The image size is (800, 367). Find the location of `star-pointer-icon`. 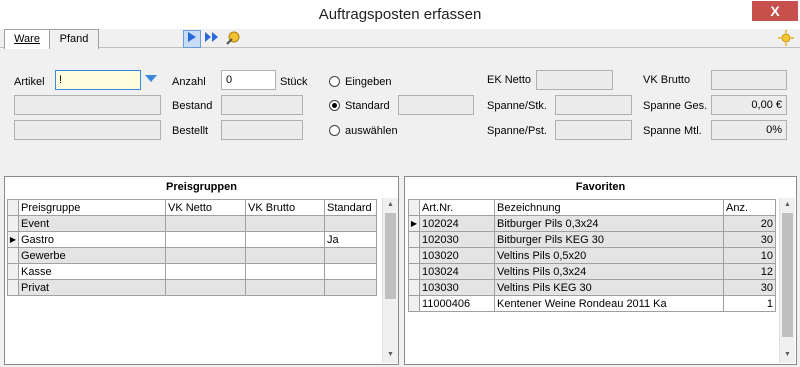

star-pointer-icon is located at coordinates (233, 39).